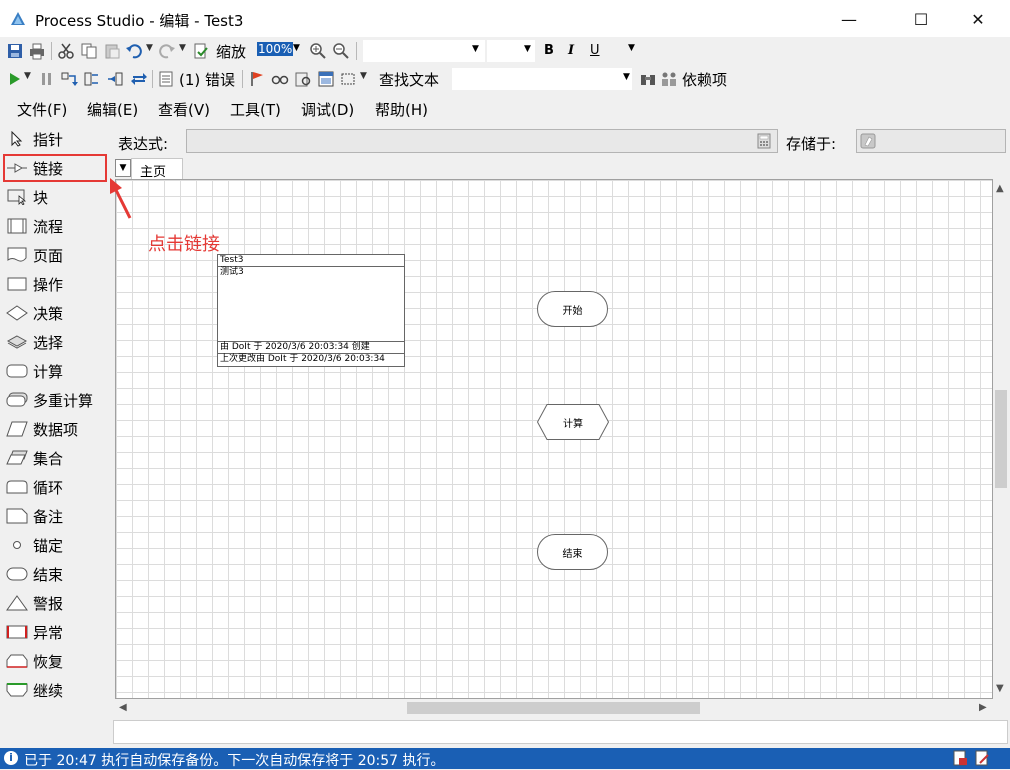  I want to click on horizontal-scroll-thumb, so click(553, 708).